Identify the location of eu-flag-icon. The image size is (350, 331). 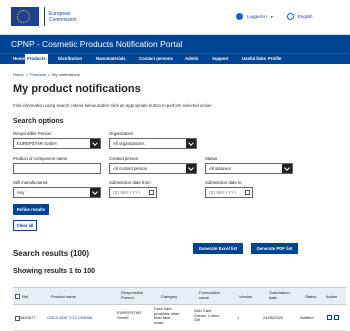
(25, 16).